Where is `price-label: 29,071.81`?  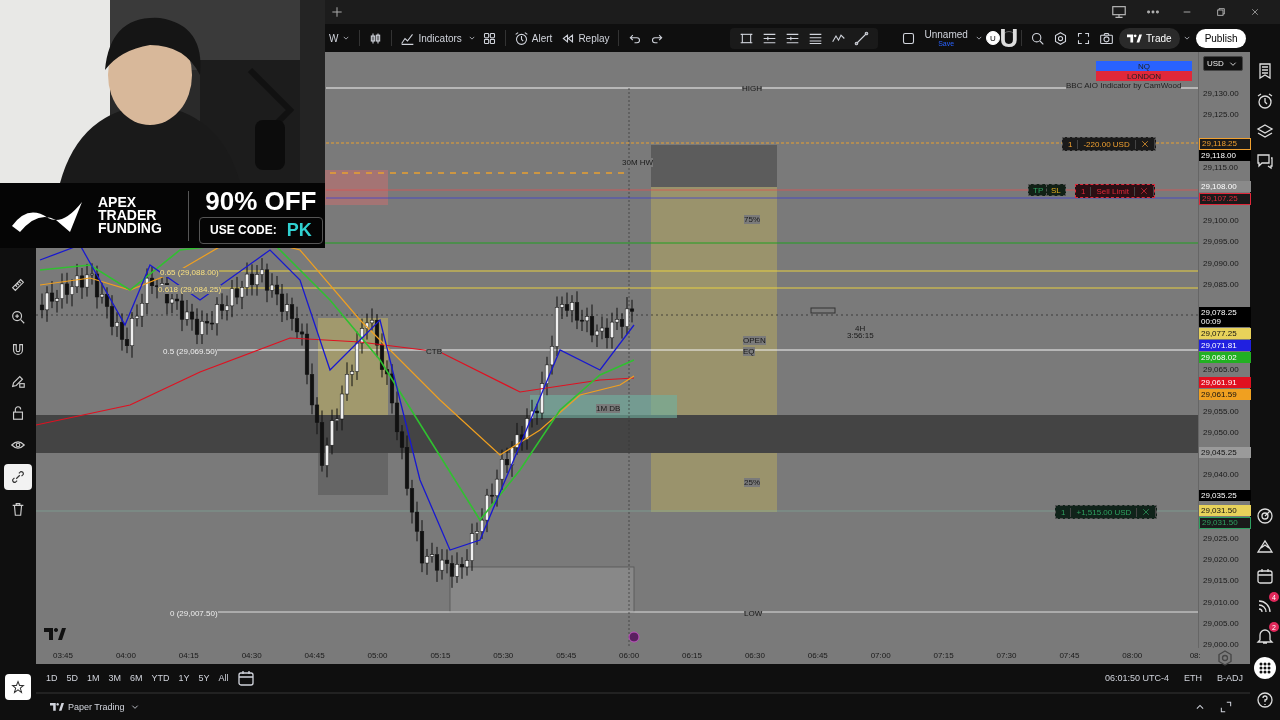 price-label: 29,071.81 is located at coordinates (1225, 346).